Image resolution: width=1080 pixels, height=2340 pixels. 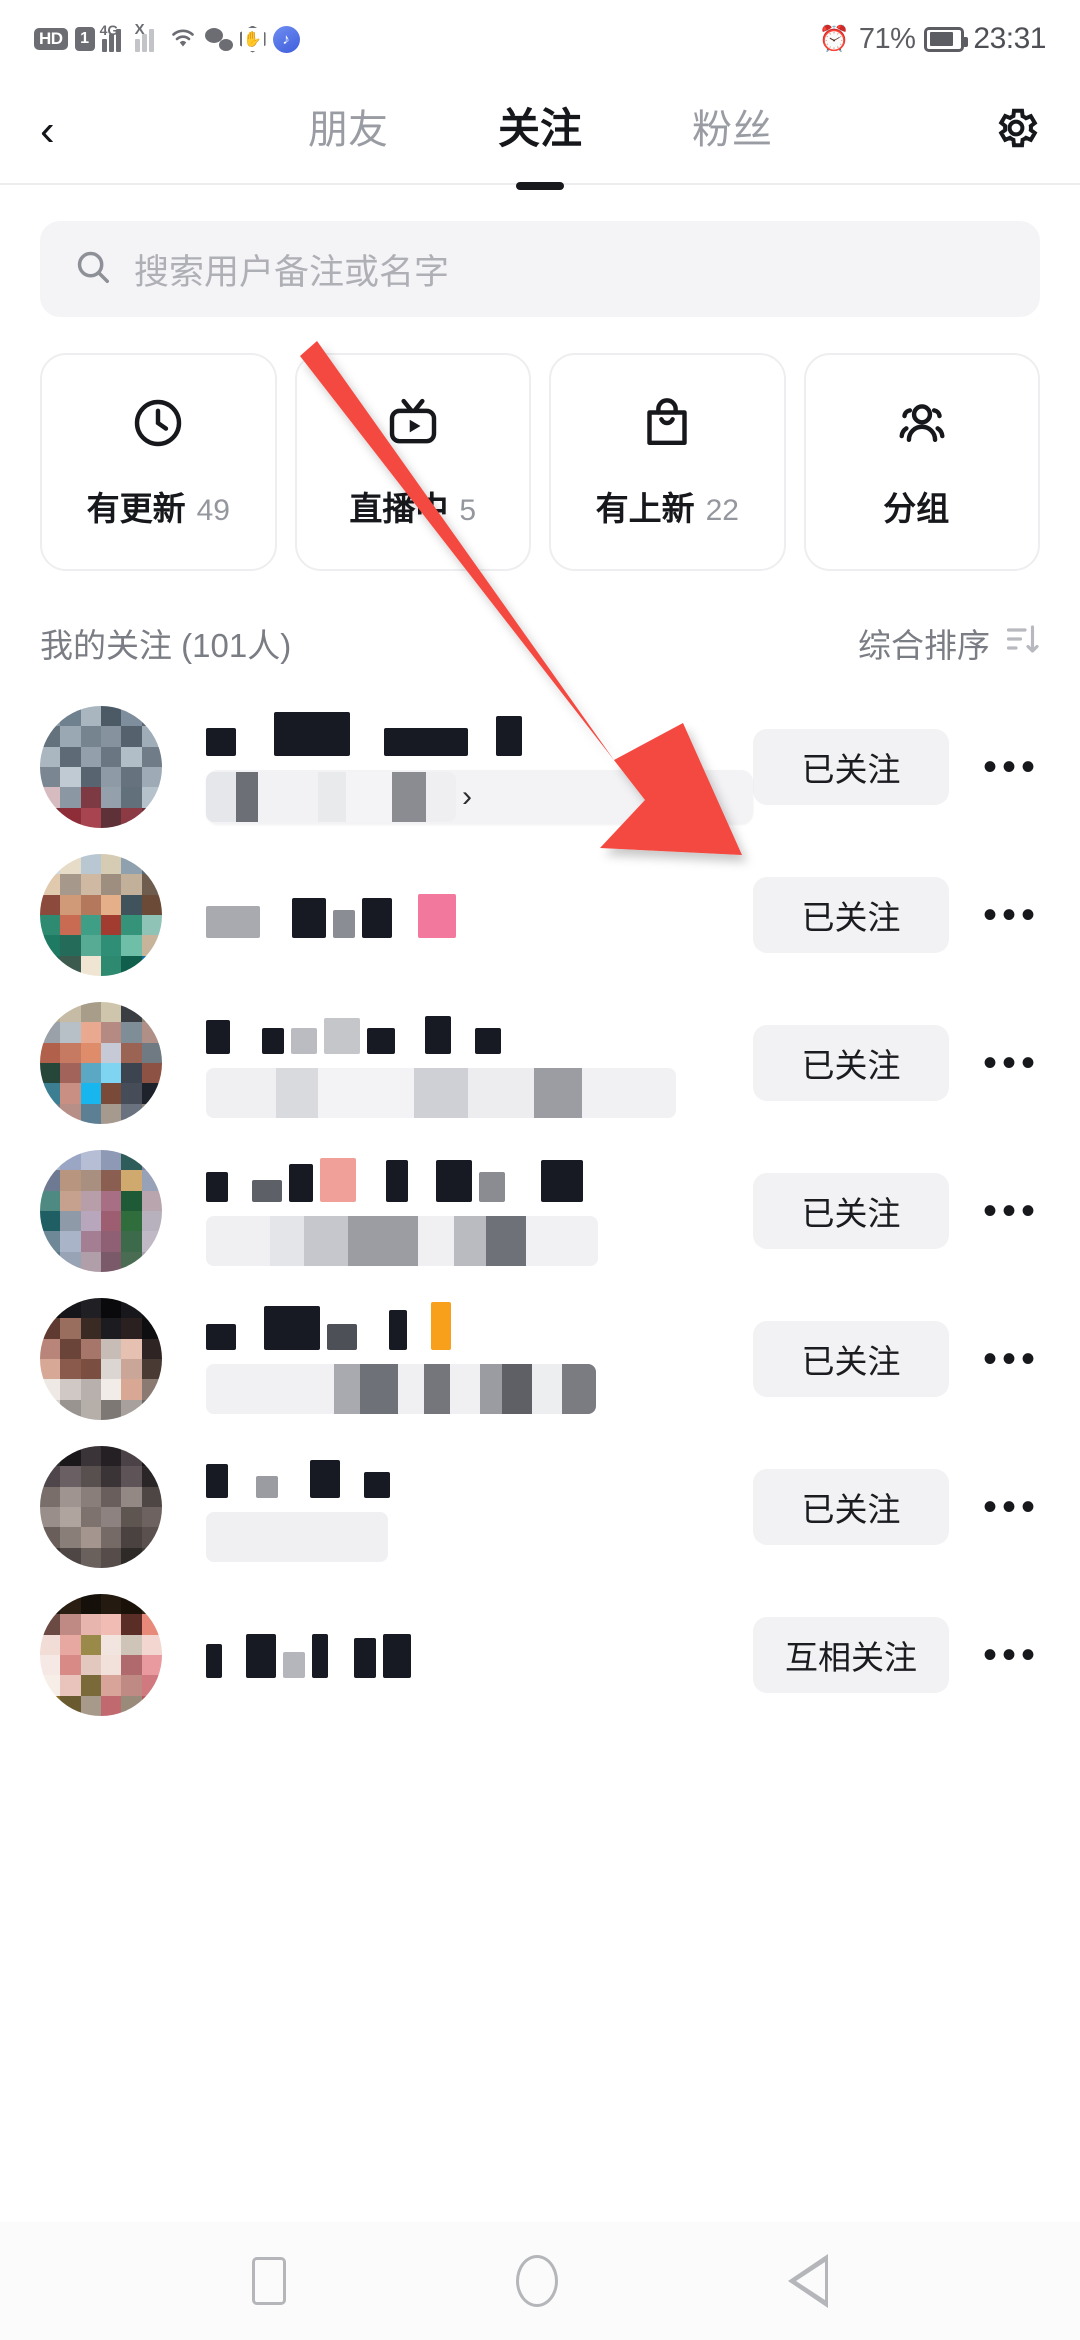 I want to click on list-header: 我的关注 (101人) 综合排序, so click(x=540, y=632).